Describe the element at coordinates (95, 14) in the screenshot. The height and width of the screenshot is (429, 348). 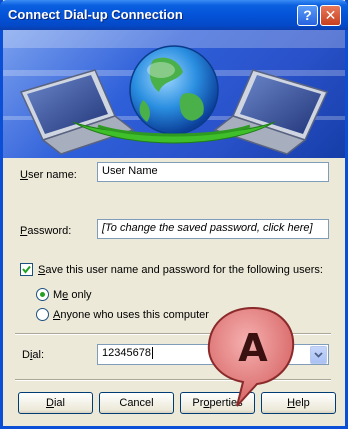
I see `window-title: Connect Dial-up Connection` at that location.